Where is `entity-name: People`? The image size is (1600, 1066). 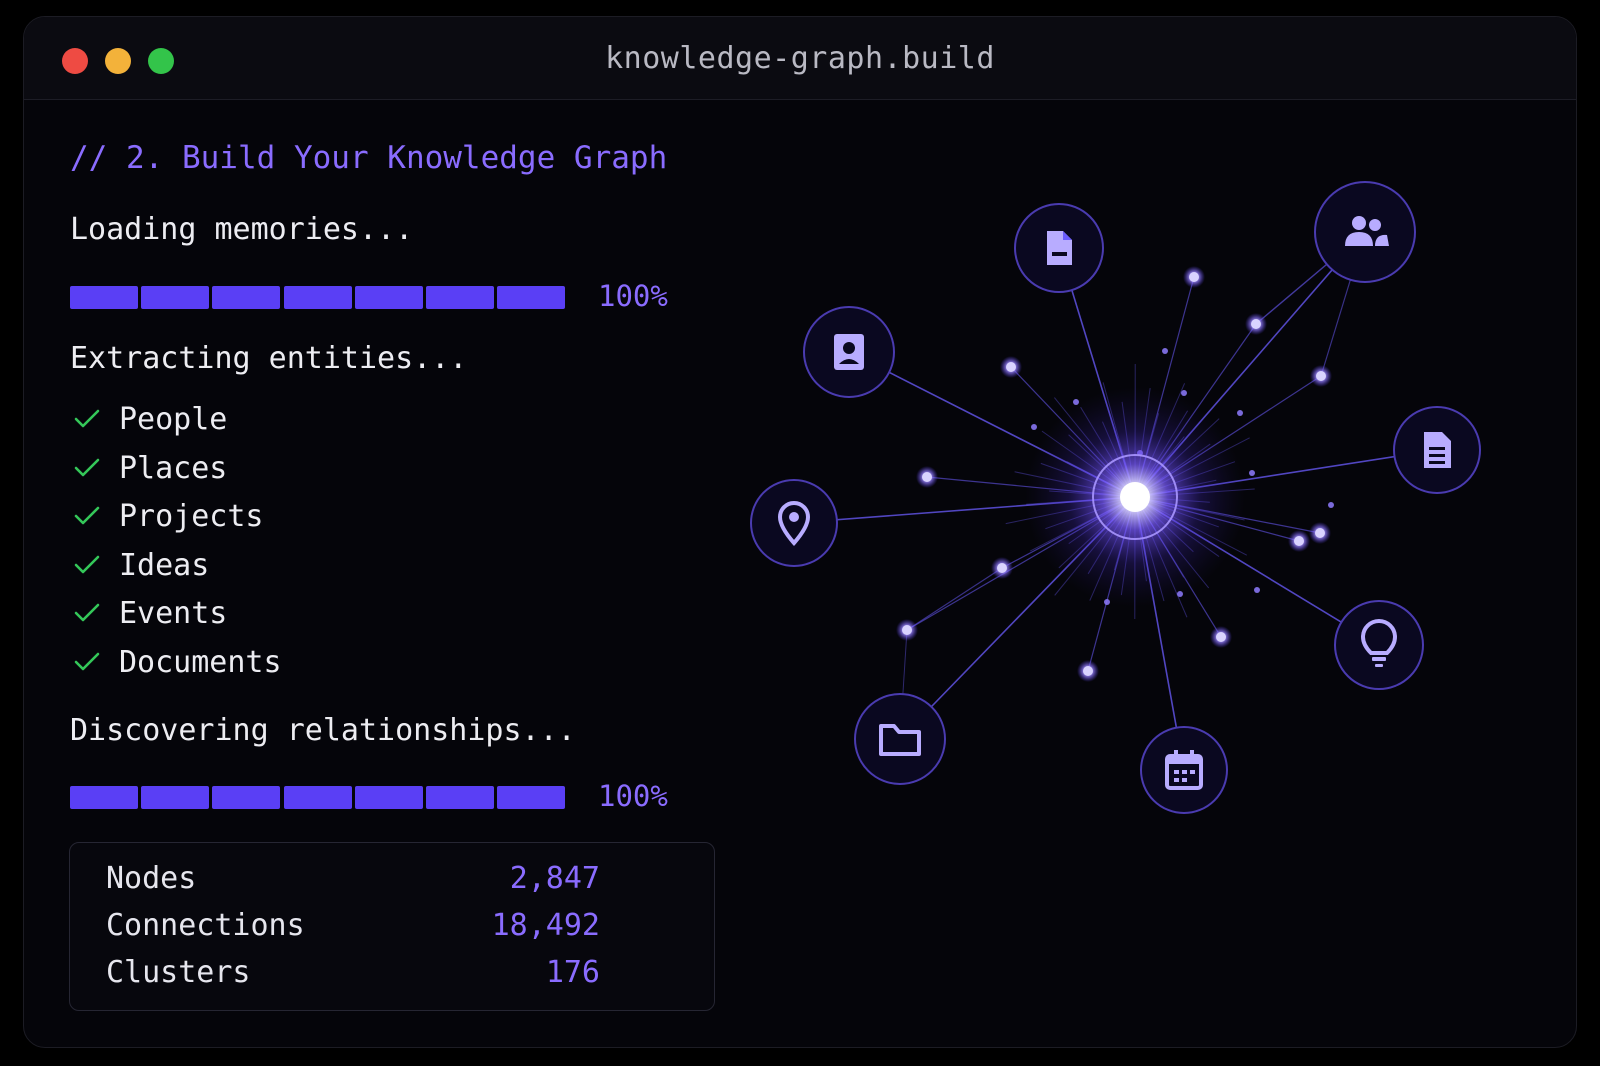
entity-name: People is located at coordinates (173, 419).